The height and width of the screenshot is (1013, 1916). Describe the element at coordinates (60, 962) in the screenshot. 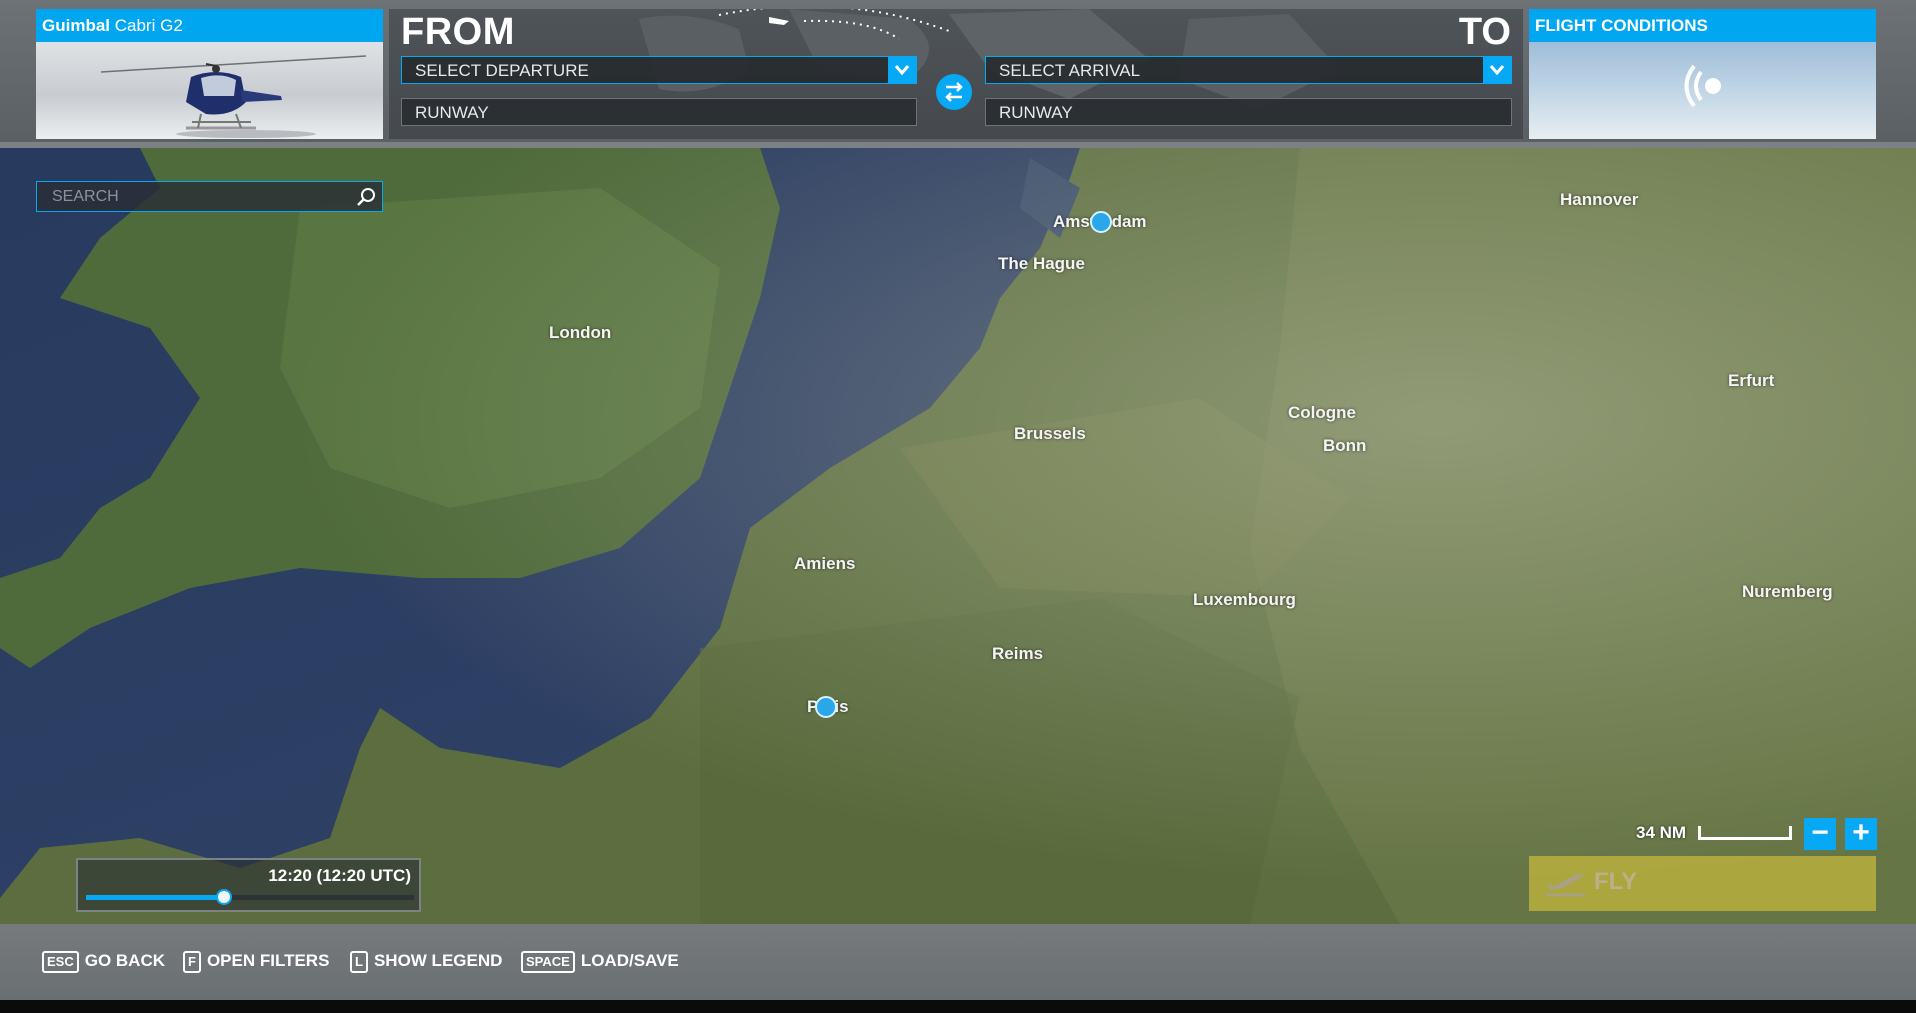

I see `key-cap: ESC` at that location.